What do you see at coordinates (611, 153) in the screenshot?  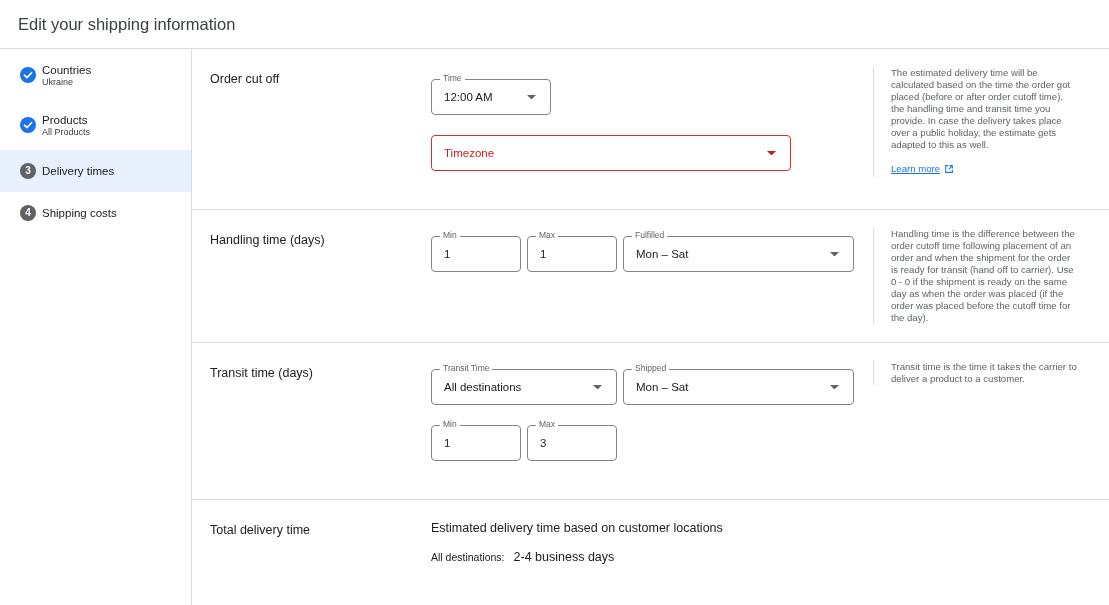 I see `dropdown-field: Timezone` at bounding box center [611, 153].